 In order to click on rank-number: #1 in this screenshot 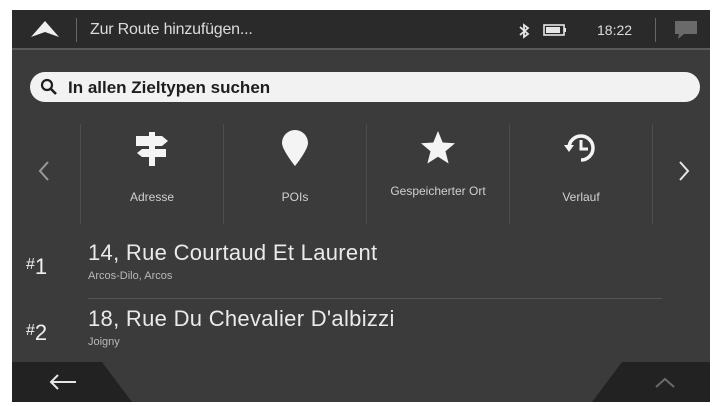, I will do `click(37, 266)`.